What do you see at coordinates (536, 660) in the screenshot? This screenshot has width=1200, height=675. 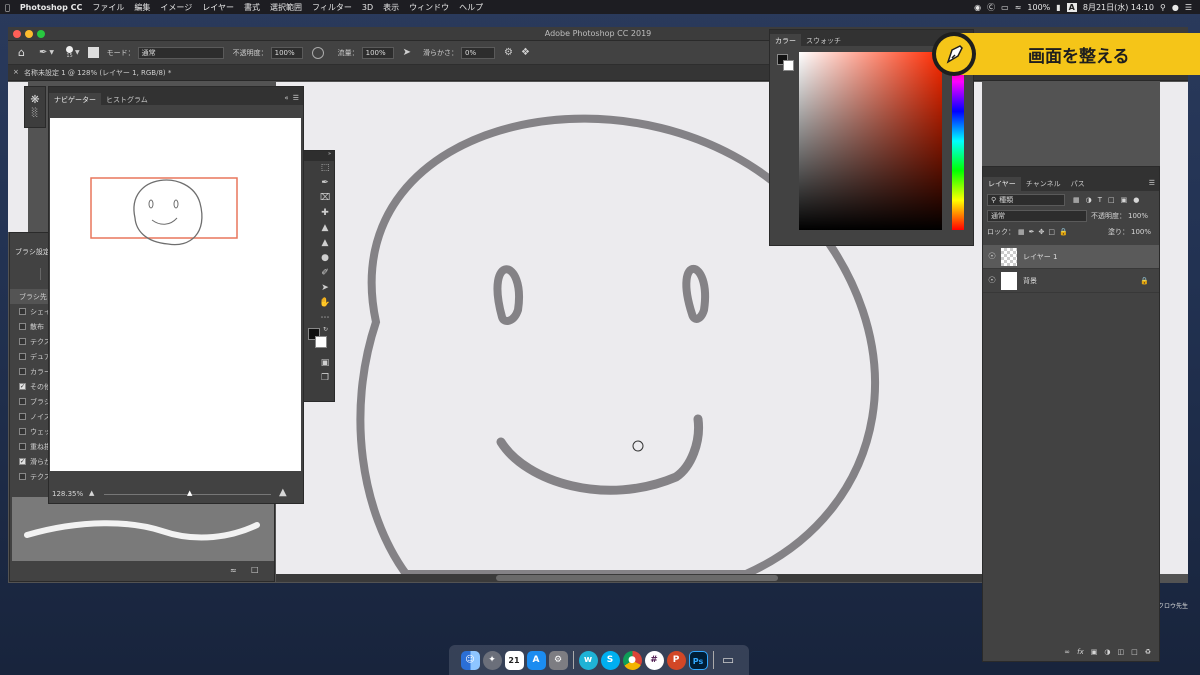 I see `app-store-icon: A` at bounding box center [536, 660].